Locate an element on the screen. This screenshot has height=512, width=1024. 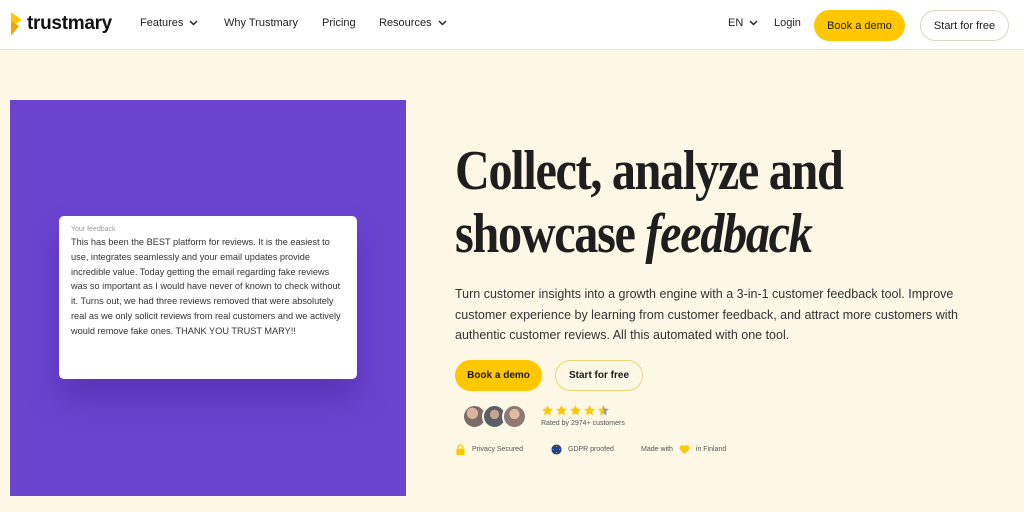
nav-pricing-label: Pricing is located at coordinates (339, 23).